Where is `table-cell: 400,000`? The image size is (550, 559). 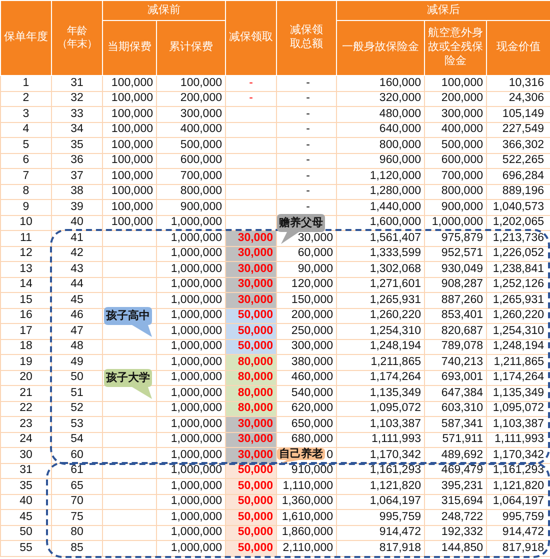
table-cell: 400,000 is located at coordinates (455, 130).